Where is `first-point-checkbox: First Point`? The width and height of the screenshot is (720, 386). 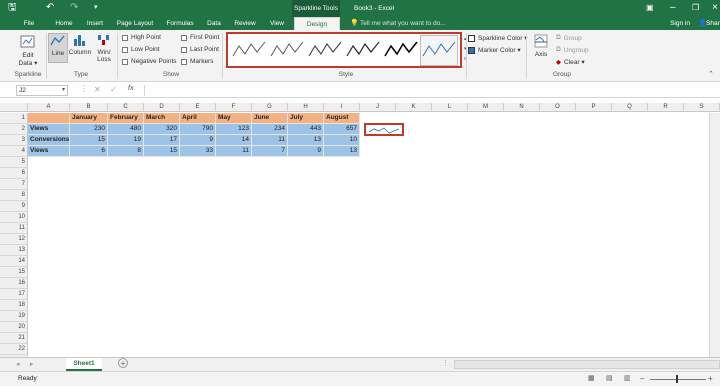
first-point-checkbox: First Point is located at coordinates (200, 37).